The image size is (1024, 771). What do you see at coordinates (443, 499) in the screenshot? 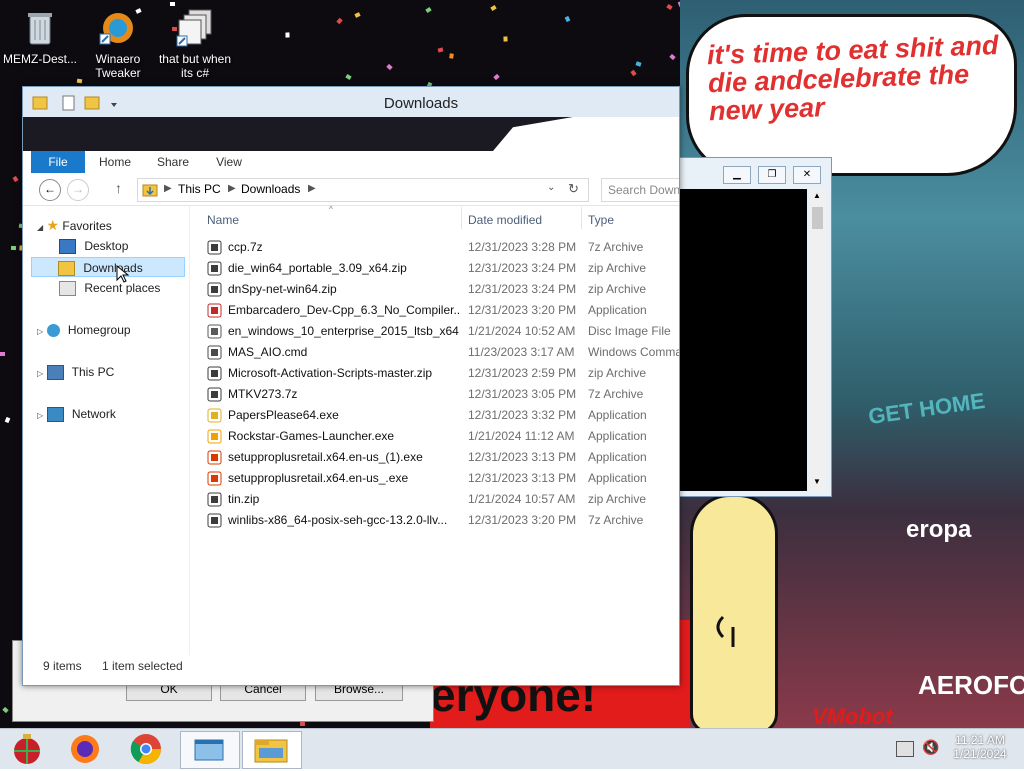
I see `file-row: tin.zip 1/21/2024 10:57 AM zip Archive` at bounding box center [443, 499].